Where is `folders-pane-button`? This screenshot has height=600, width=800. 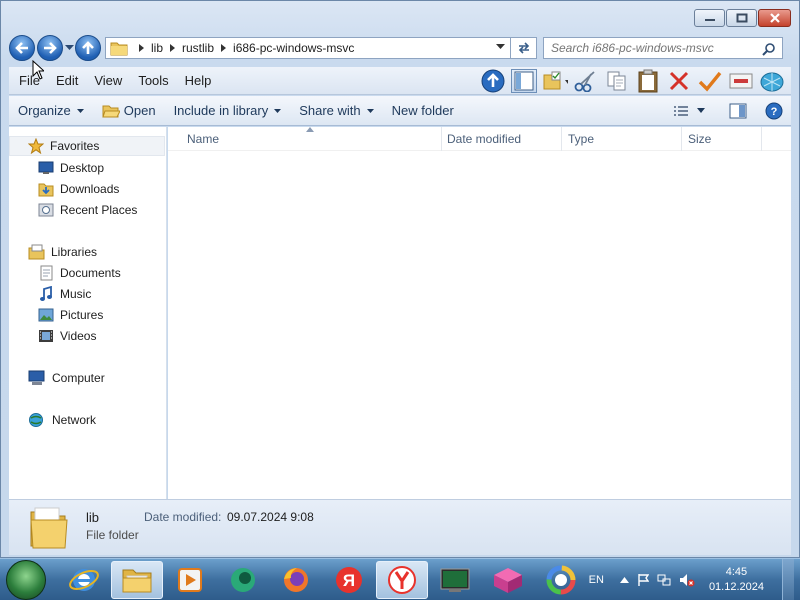
folders-pane-button is located at coordinates (524, 80).